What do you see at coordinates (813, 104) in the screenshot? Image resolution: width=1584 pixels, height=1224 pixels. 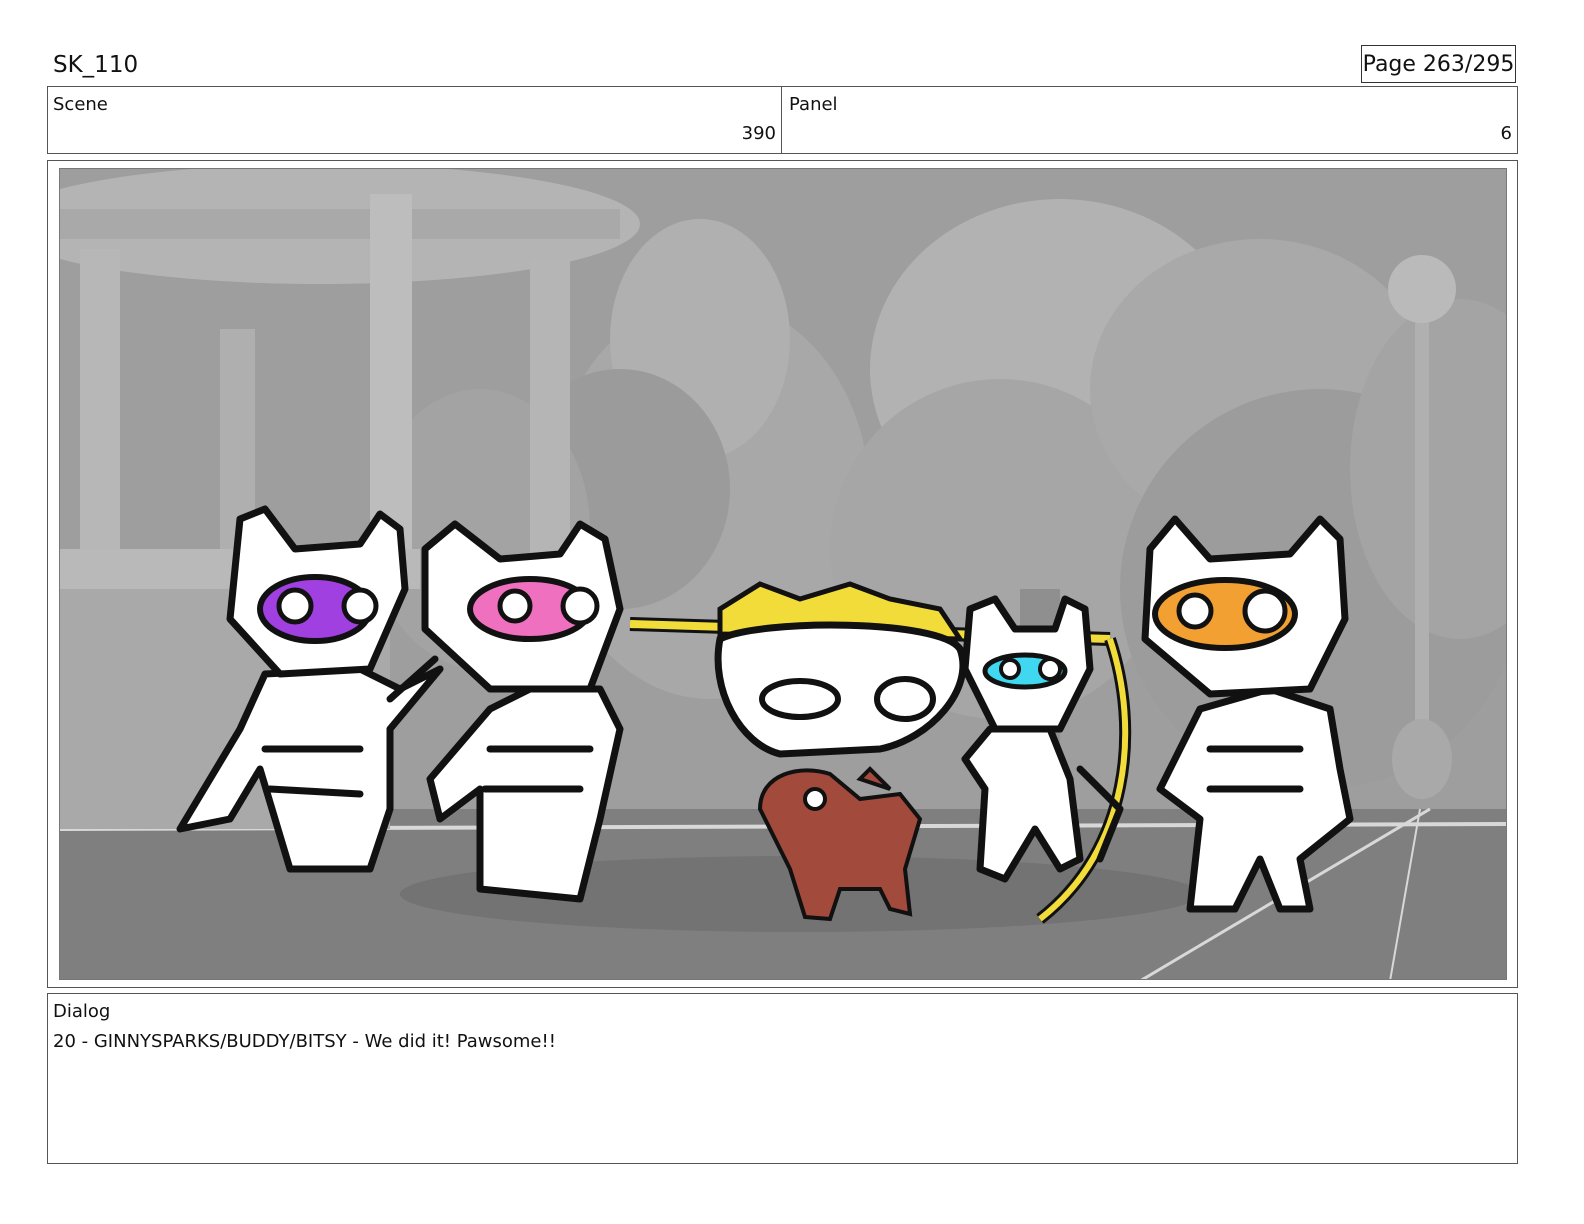 I see `panel-label: Panel` at bounding box center [813, 104].